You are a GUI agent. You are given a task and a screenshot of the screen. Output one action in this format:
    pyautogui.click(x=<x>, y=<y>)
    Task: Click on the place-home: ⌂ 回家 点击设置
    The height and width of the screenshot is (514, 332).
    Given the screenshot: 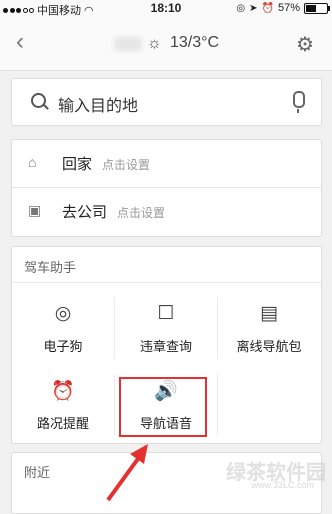 What is the action you would take?
    pyautogui.click(x=166, y=164)
    